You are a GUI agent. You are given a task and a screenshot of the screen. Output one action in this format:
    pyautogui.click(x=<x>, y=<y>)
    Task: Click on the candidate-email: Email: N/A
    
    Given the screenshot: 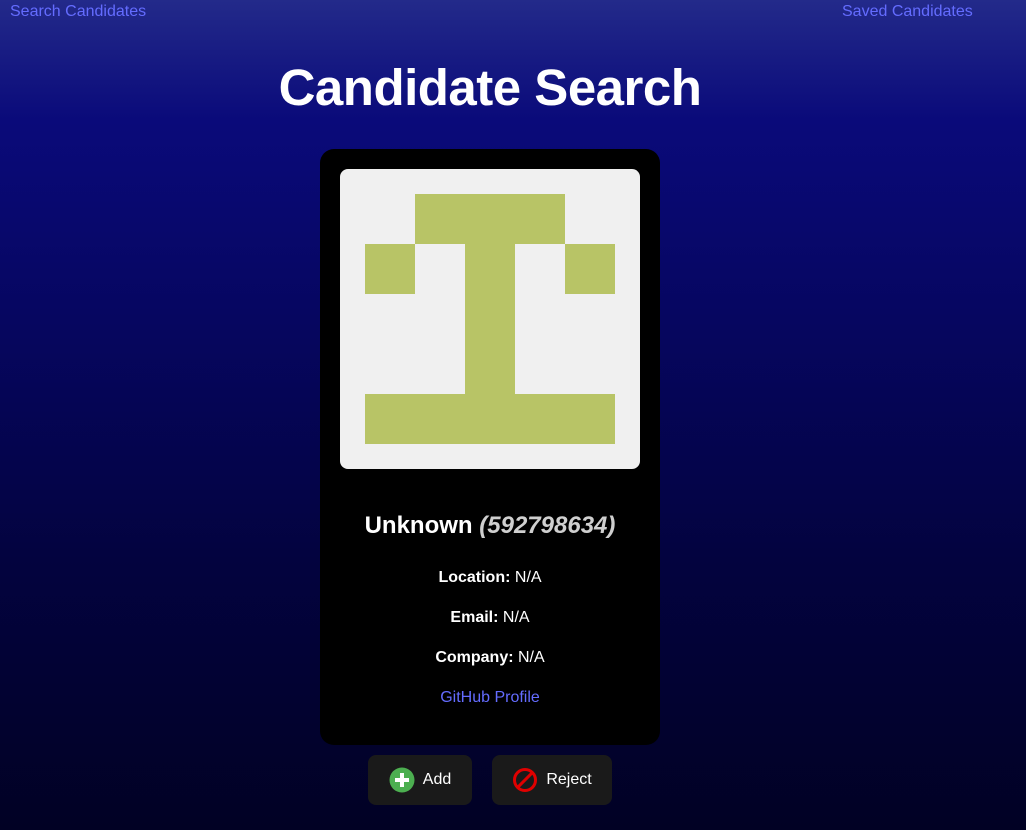 What is the action you would take?
    pyautogui.click(x=490, y=618)
    